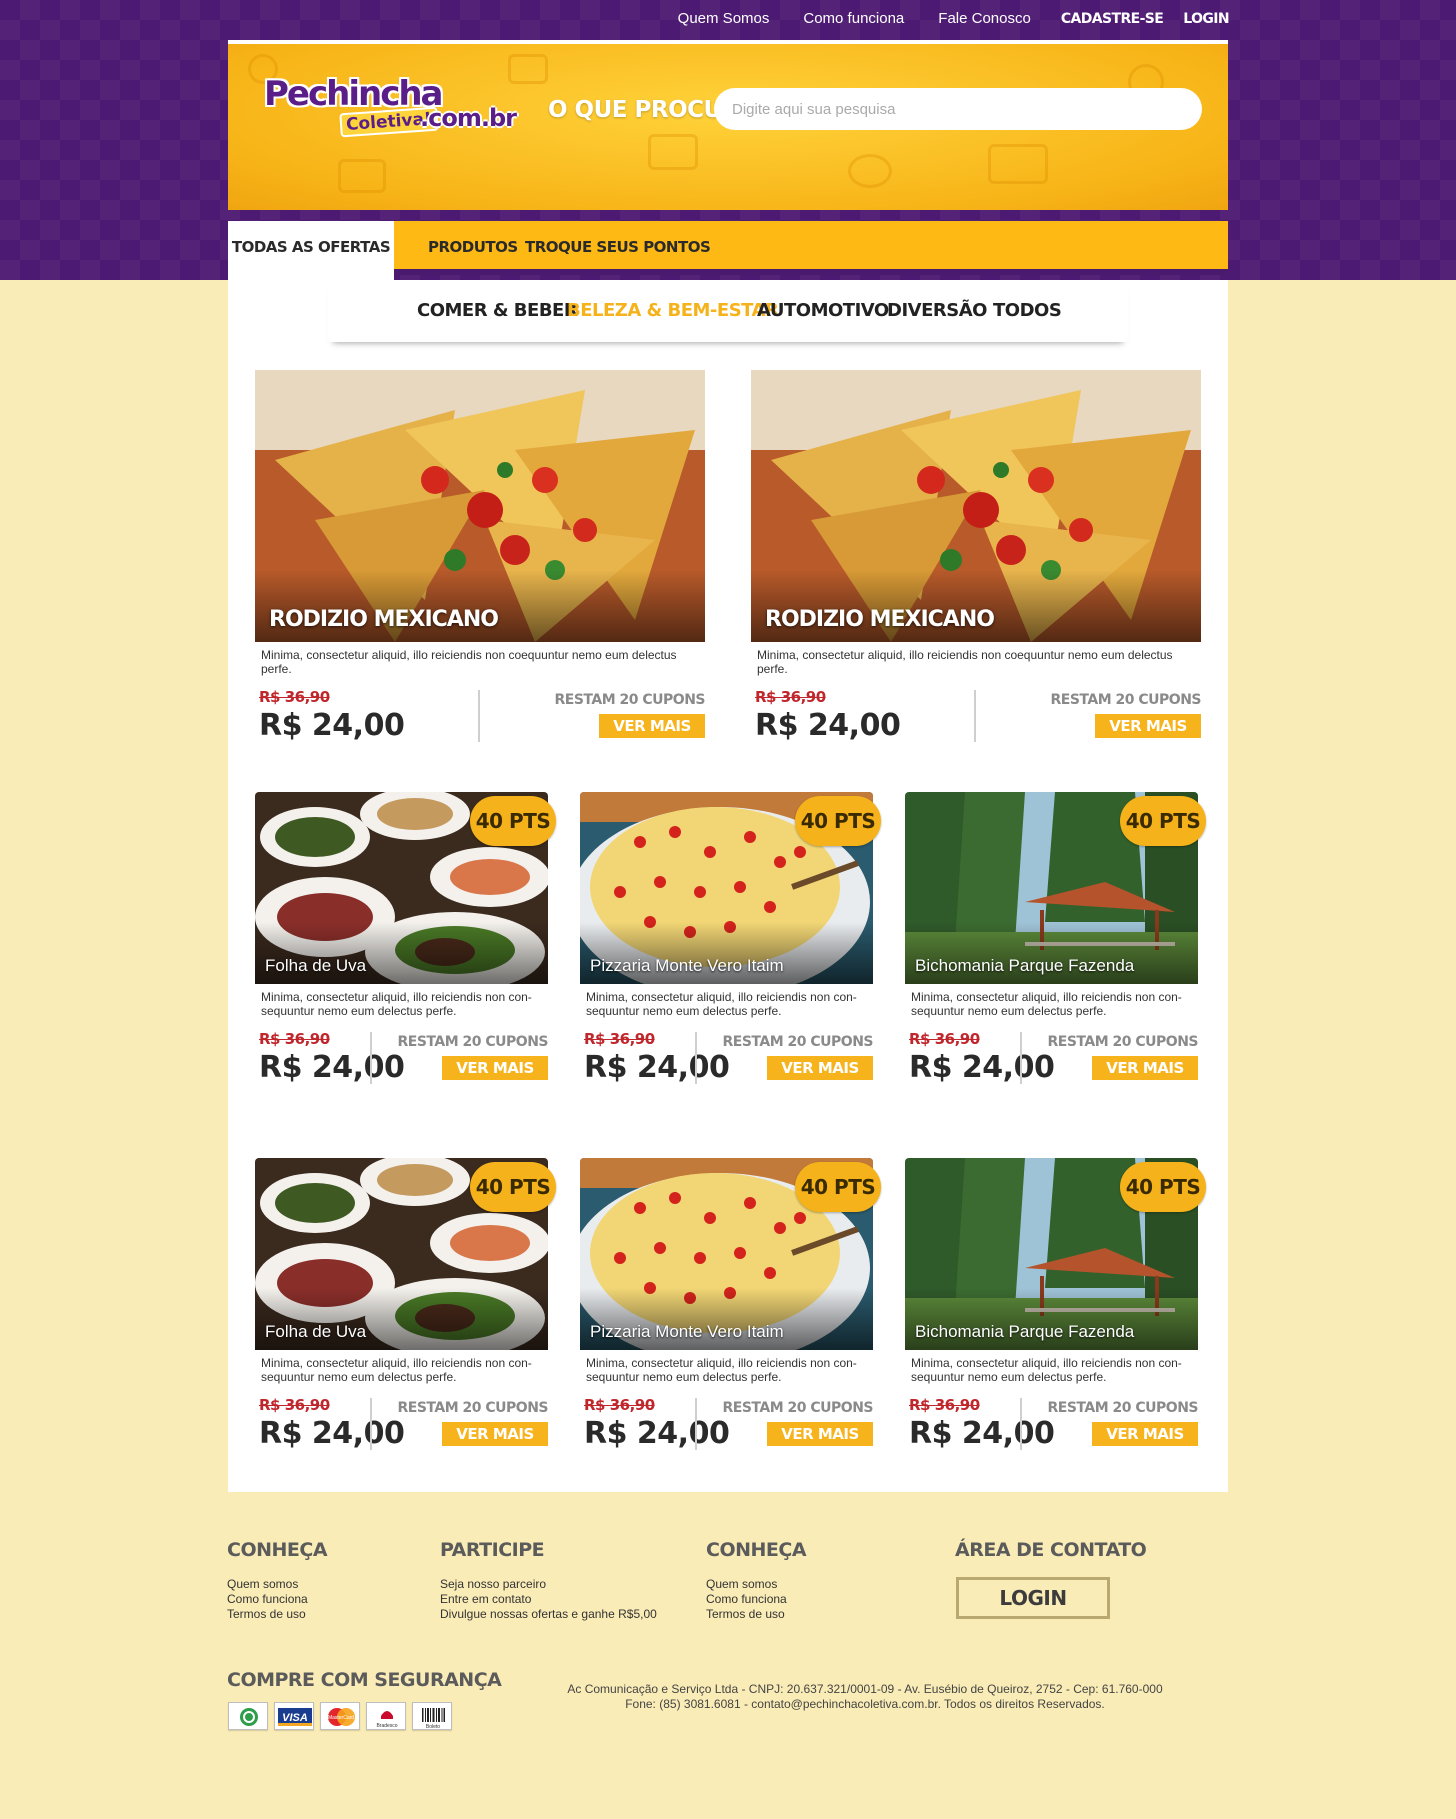 This screenshot has width=1456, height=1819. What do you see at coordinates (548, 1614) in the screenshot?
I see `footer-link: Divulgue nossas ofertas e ganhe R$5,00` at bounding box center [548, 1614].